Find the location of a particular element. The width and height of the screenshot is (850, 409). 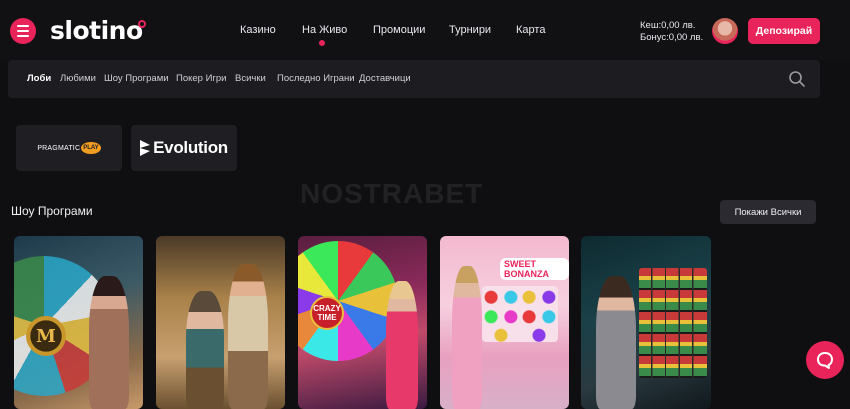

subnav-all: Всички is located at coordinates (250, 78).